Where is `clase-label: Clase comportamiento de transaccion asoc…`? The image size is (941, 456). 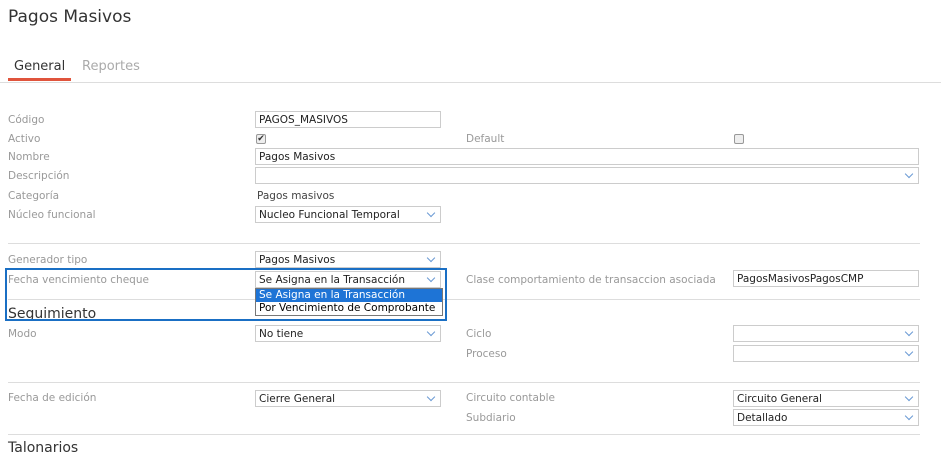
clase-label: Clase comportamiento de transaccion asoc… is located at coordinates (591, 280).